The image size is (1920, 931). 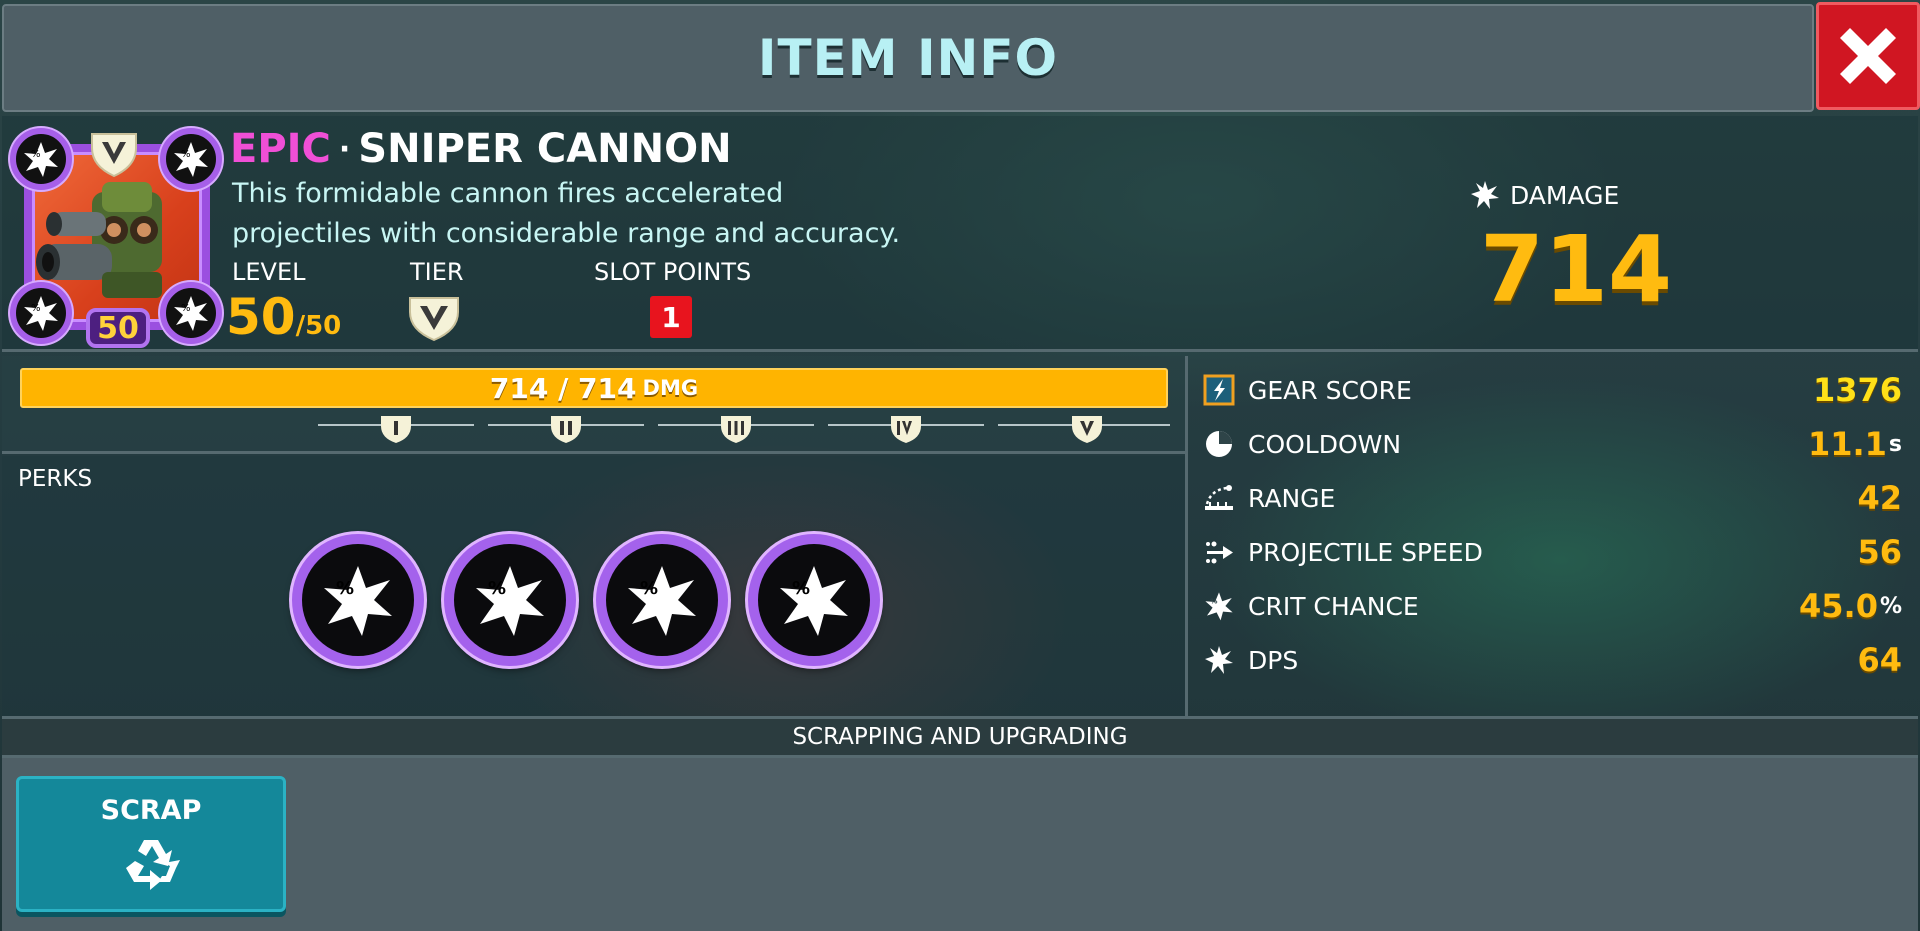 I want to click on stat-name: CRIT CHANCE, so click(x=1333, y=606).